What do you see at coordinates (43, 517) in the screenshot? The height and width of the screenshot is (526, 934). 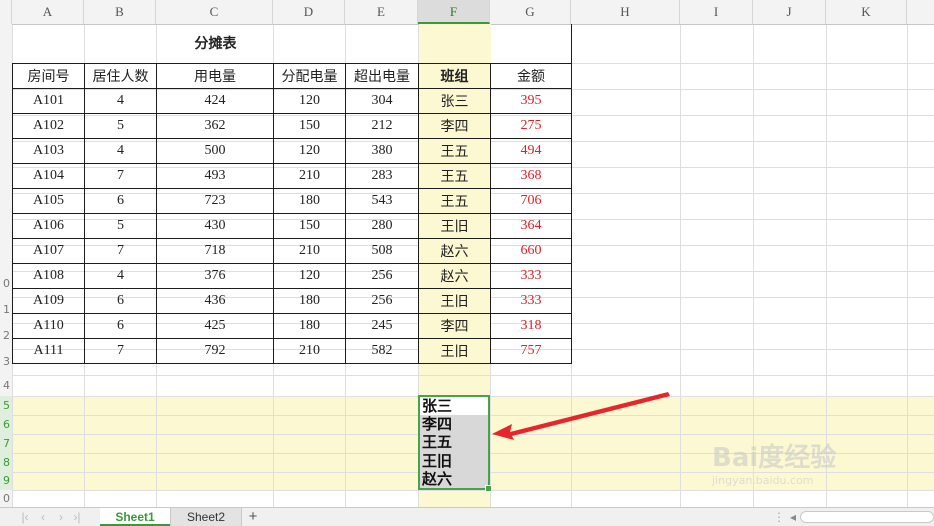 I see `prev-sheet-icon: ‹` at bounding box center [43, 517].